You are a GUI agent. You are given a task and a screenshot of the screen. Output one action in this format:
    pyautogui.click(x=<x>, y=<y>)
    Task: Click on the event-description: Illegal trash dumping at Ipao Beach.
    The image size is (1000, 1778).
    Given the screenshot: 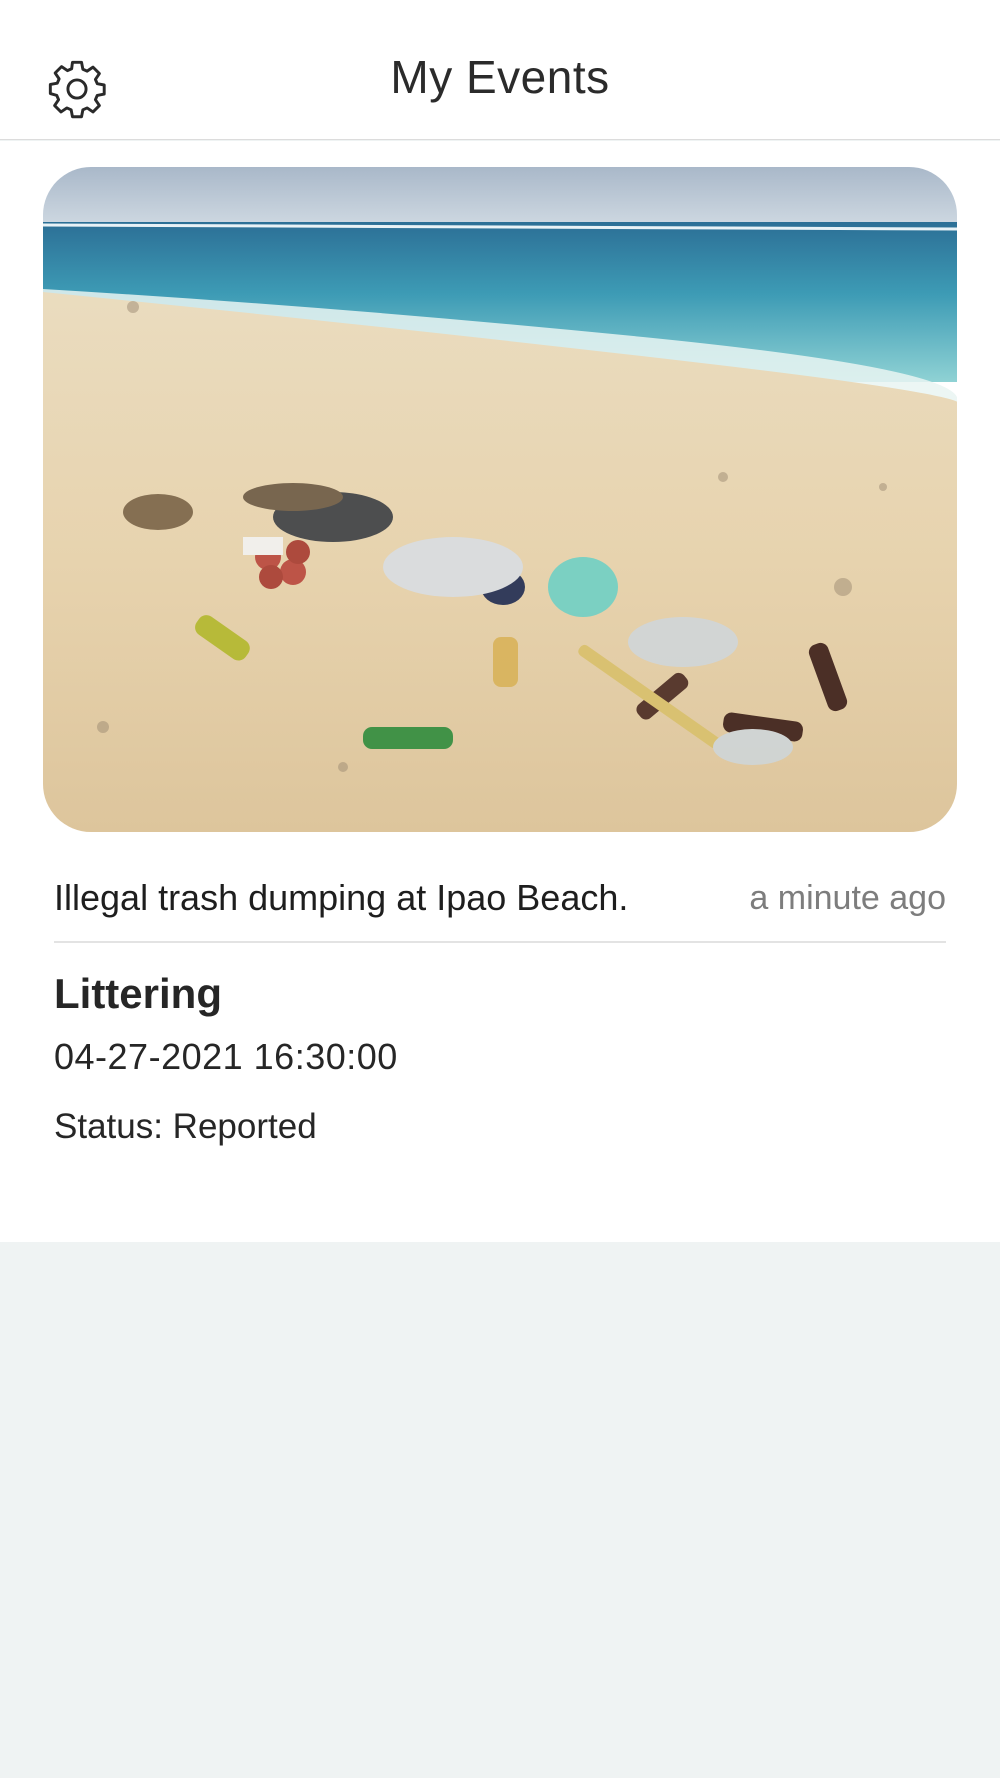 What is the action you would take?
    pyautogui.click(x=341, y=897)
    